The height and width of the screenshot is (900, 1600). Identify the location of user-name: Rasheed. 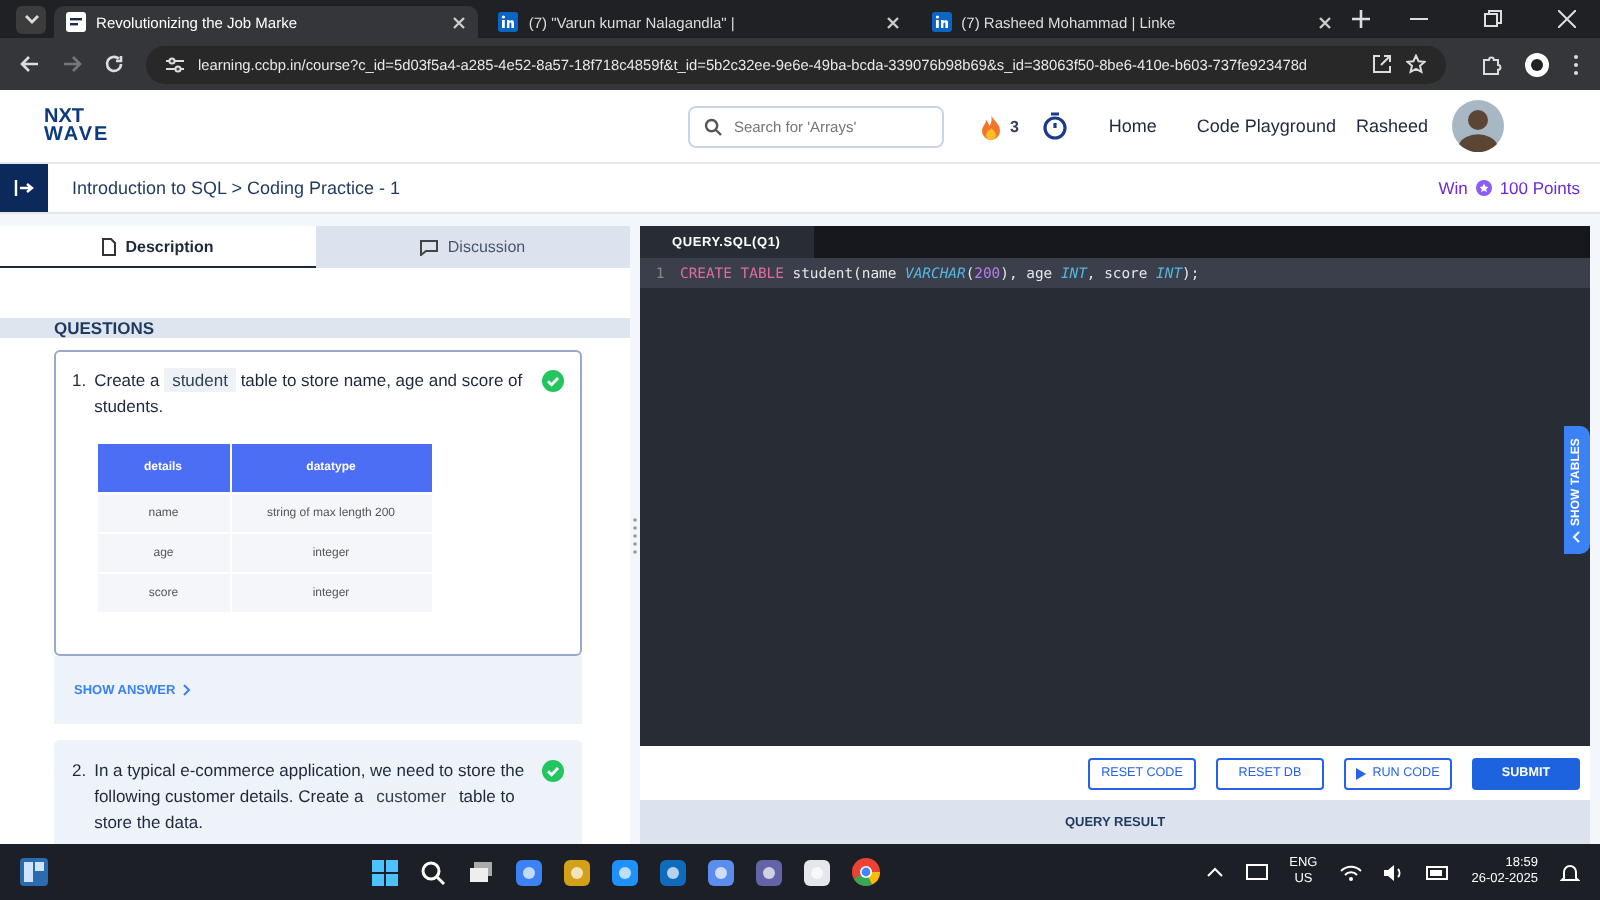
(1391, 126).